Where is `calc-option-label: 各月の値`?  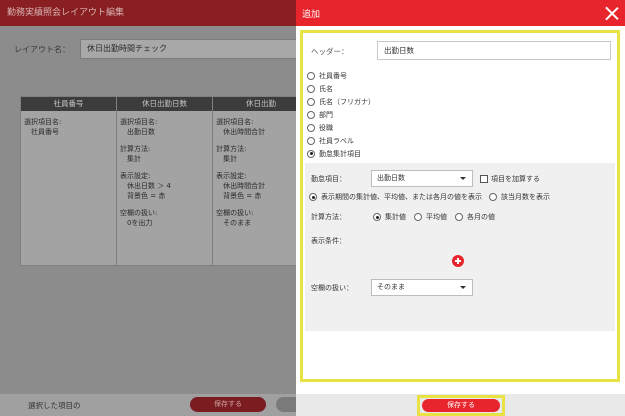 calc-option-label: 各月の値 is located at coordinates (481, 217).